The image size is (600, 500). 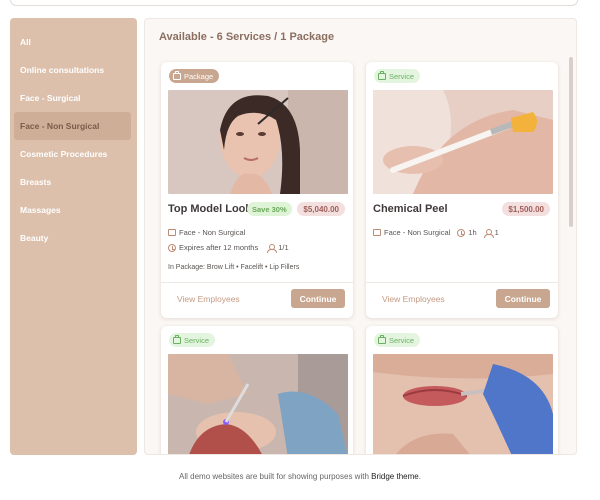 What do you see at coordinates (258, 142) in the screenshot?
I see `woman-brow-brush-photo` at bounding box center [258, 142].